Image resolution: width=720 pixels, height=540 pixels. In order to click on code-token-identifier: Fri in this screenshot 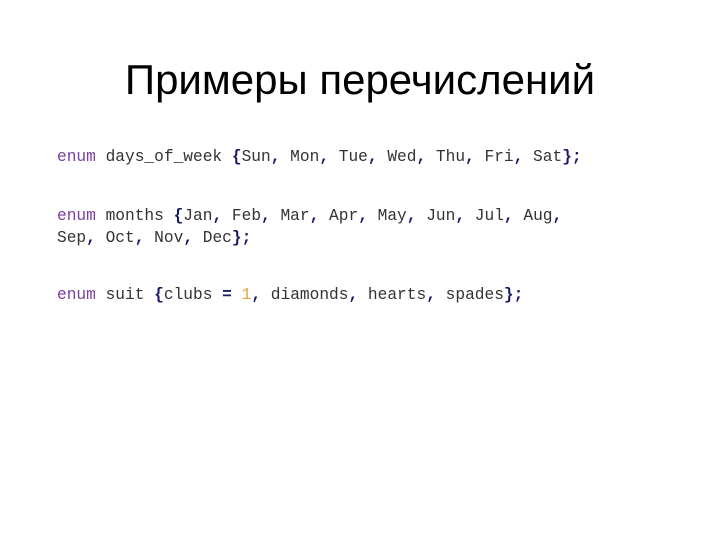, I will do `click(494, 157)`.